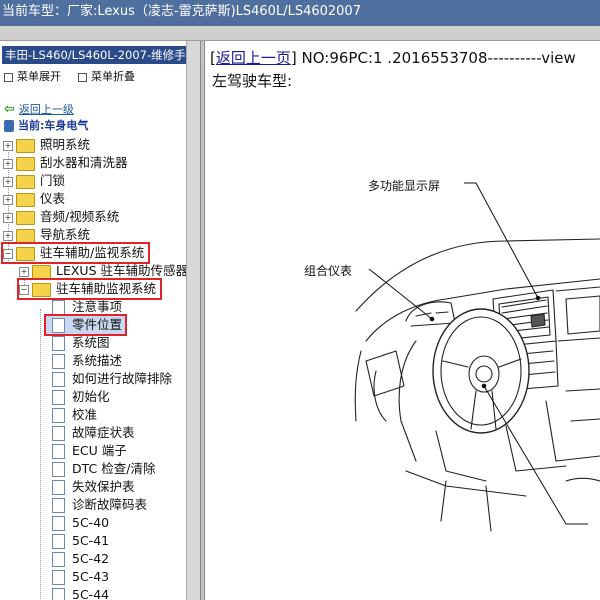 The height and width of the screenshot is (600, 600). What do you see at coordinates (93, 487) in the screenshot?
I see `tree-doc-failsafe: 失效保护表` at bounding box center [93, 487].